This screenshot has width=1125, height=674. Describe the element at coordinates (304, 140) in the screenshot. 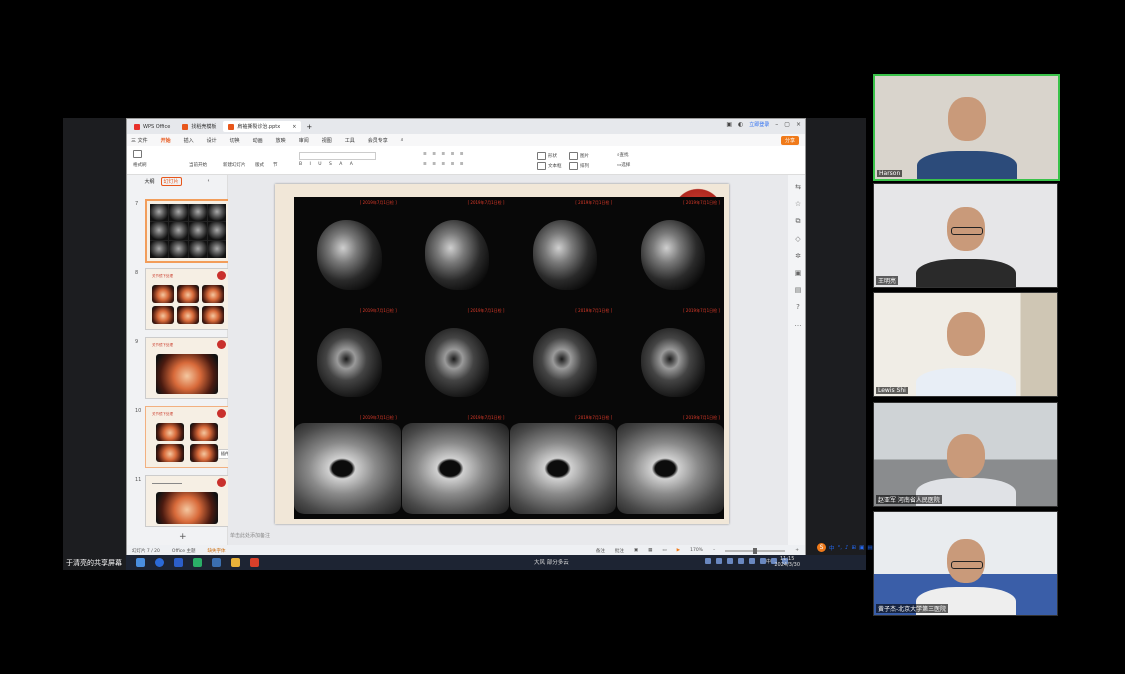

I see `menu-review: 审阅` at that location.